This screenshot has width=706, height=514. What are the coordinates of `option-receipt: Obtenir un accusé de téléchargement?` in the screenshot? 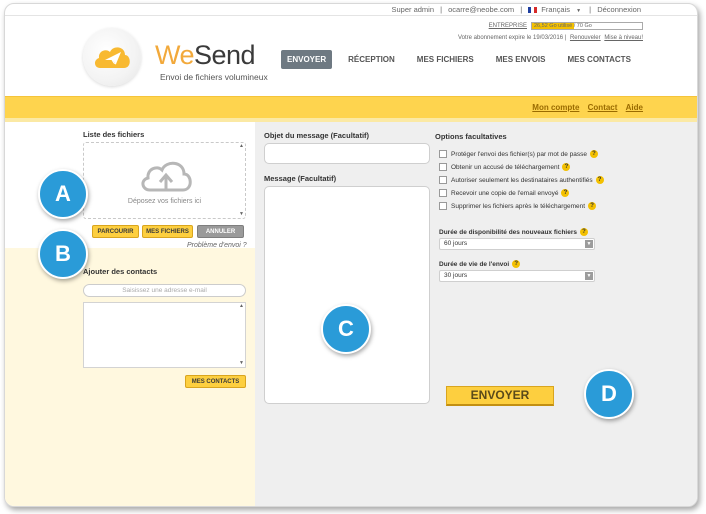 It's located at (505, 167).